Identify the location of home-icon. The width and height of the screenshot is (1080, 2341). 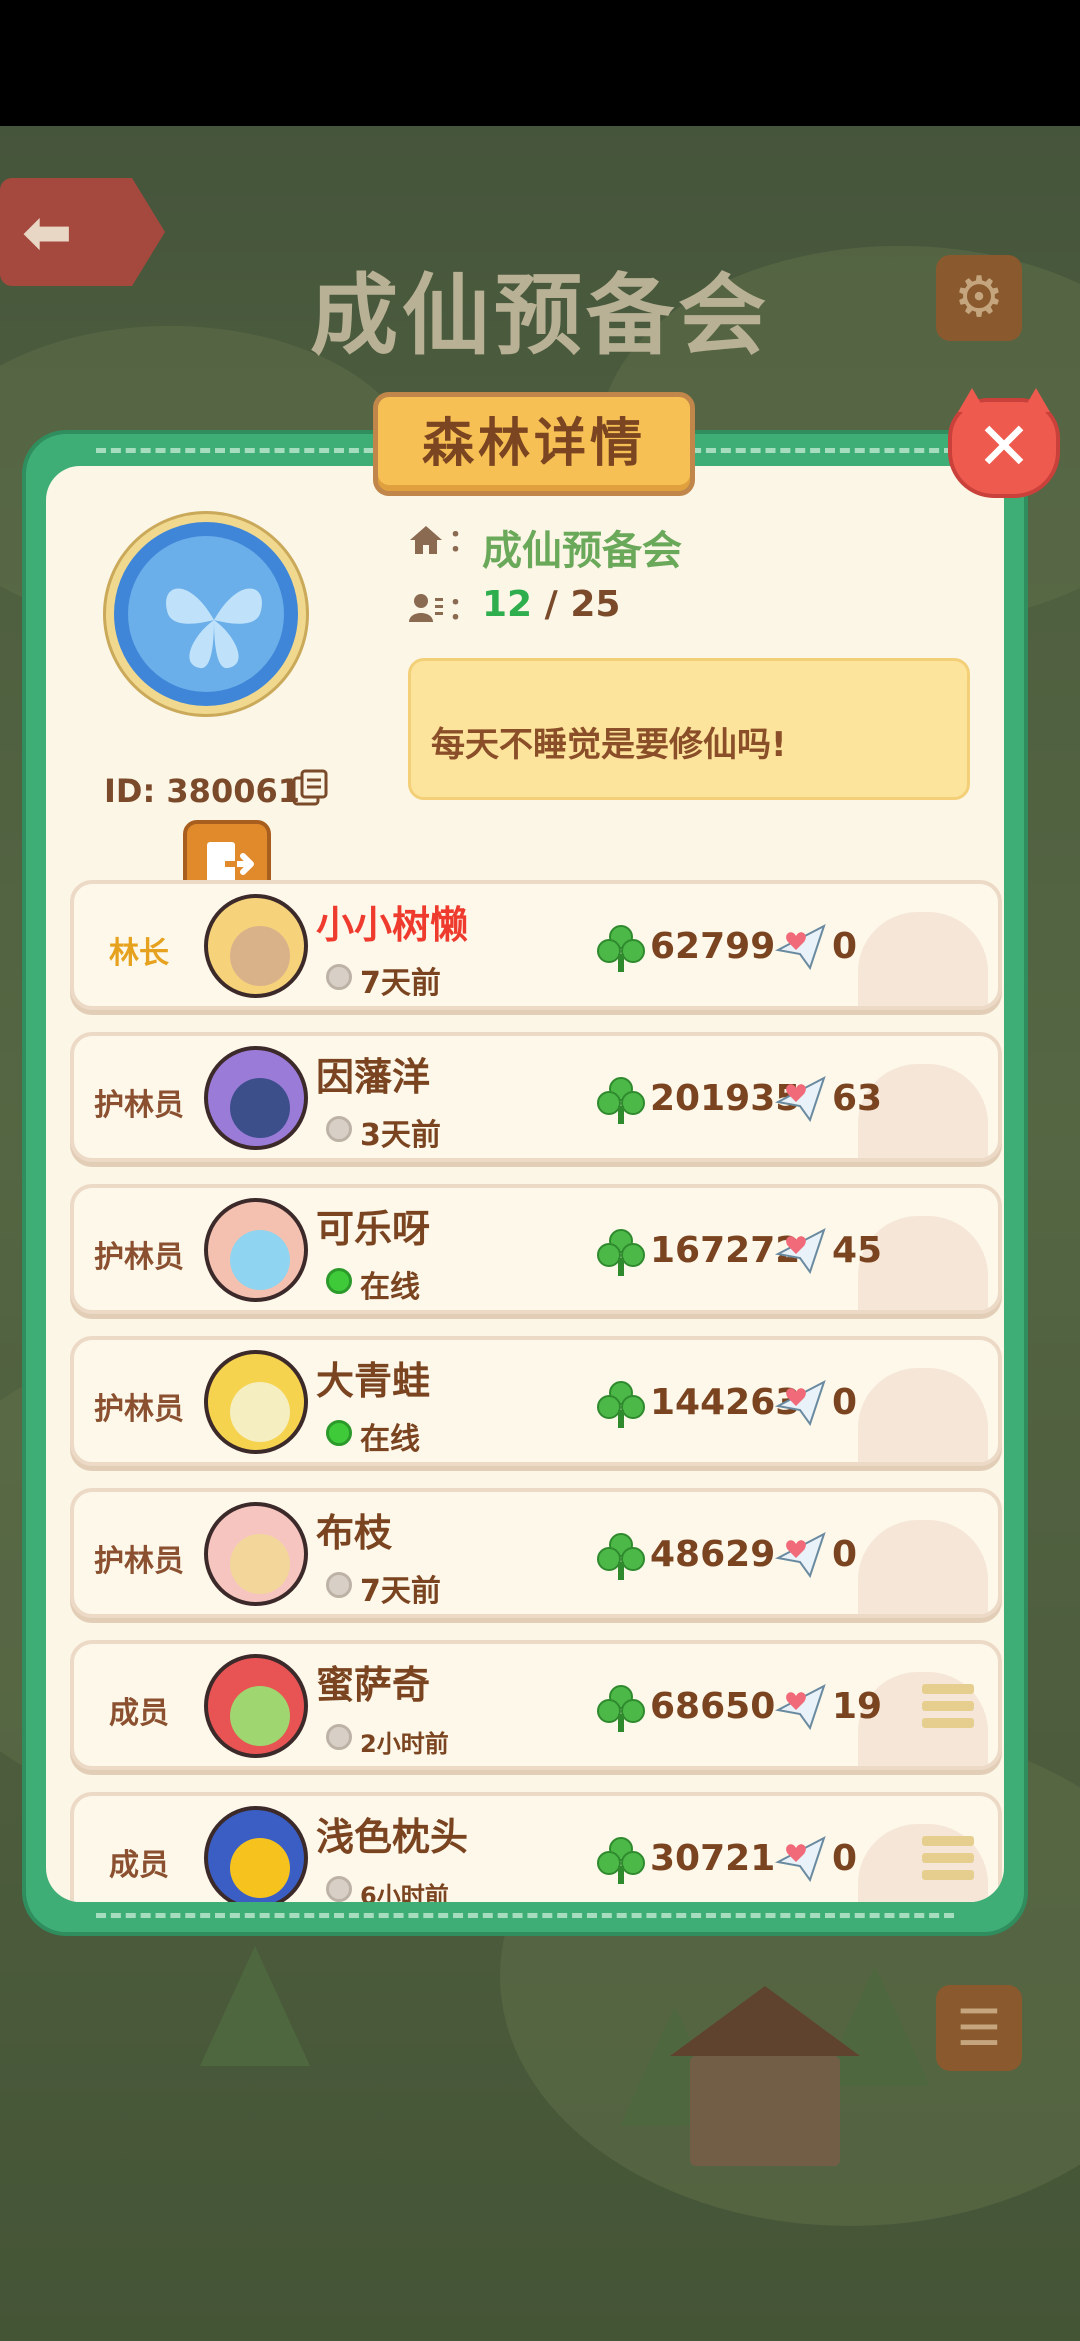
(426, 540).